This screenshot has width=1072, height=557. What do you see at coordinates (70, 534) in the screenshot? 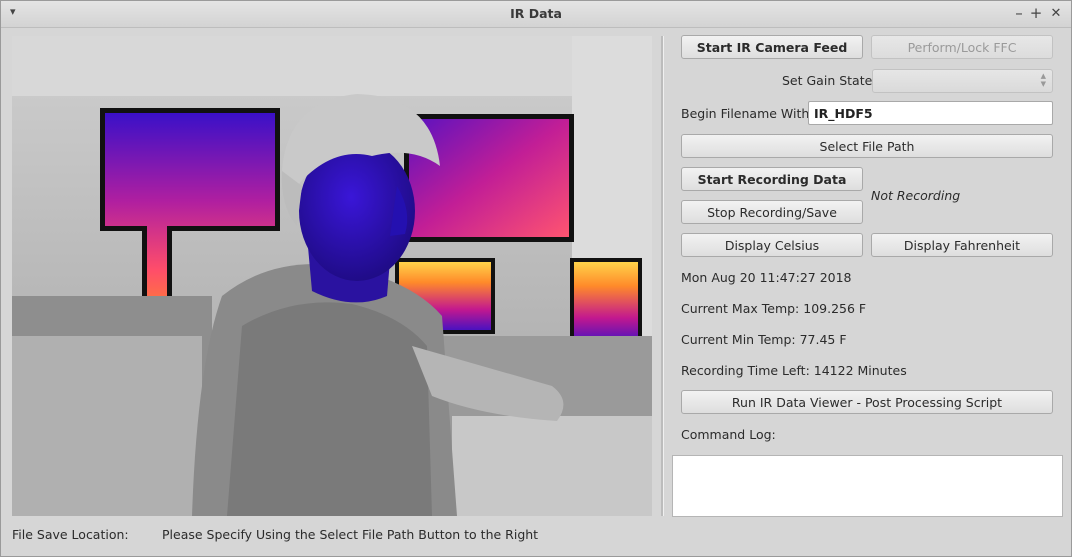
I see `file-save-location-label: File Save Location:` at bounding box center [70, 534].